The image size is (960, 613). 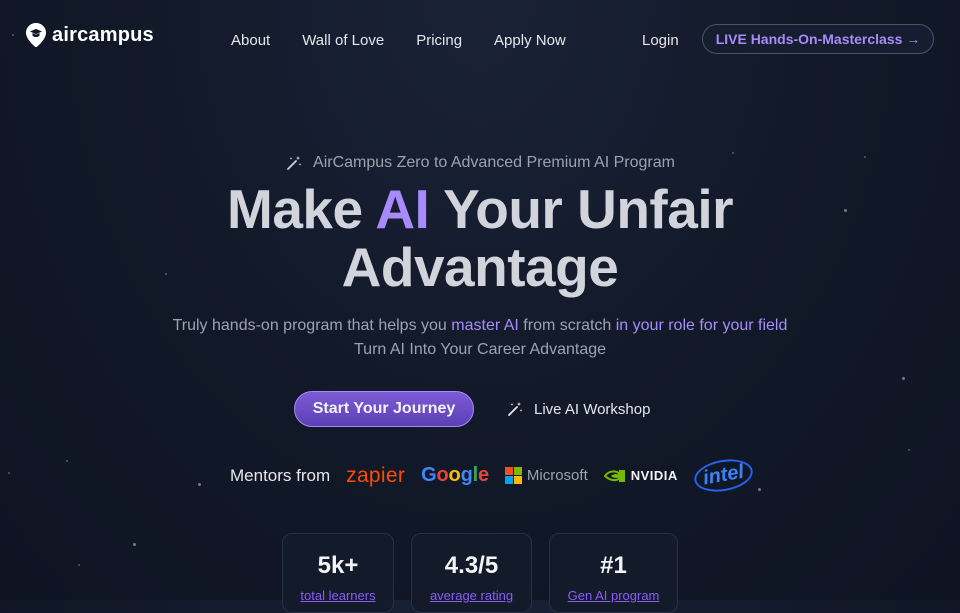 I want to click on microsoft-logo: Microsoft, so click(x=546, y=475).